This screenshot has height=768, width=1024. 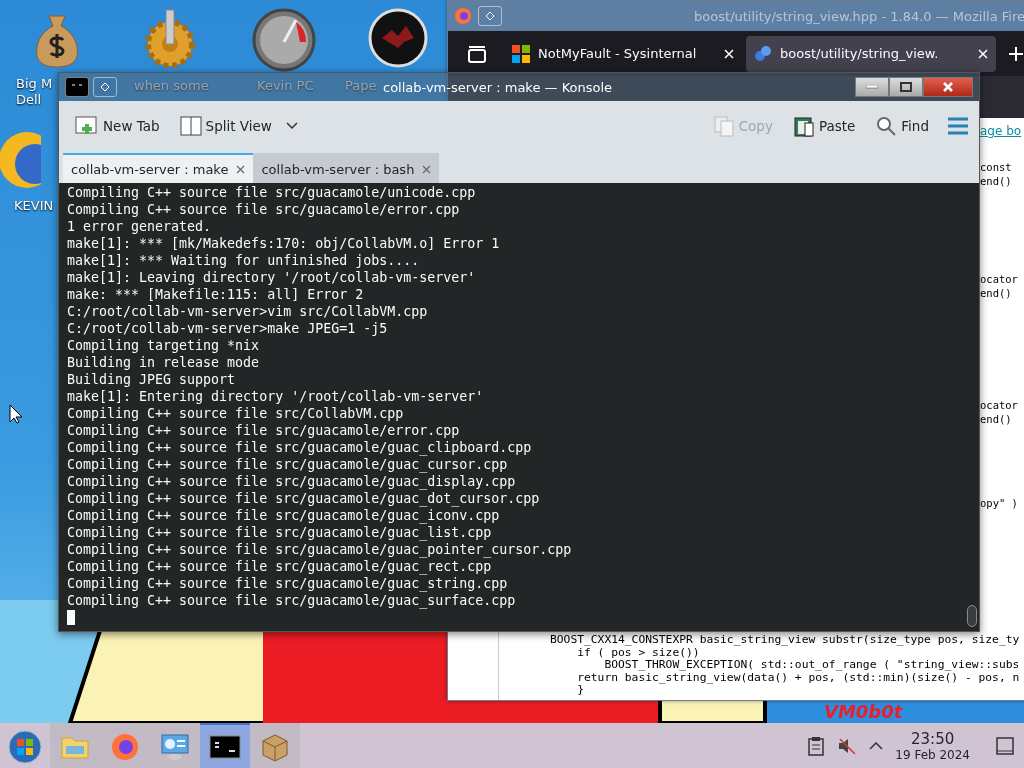 What do you see at coordinates (811, 665) in the screenshot?
I see `code-line: BOOST_THROW_EXCEPTION( std::out_of_range ( "string_view::subs` at bounding box center [811, 665].